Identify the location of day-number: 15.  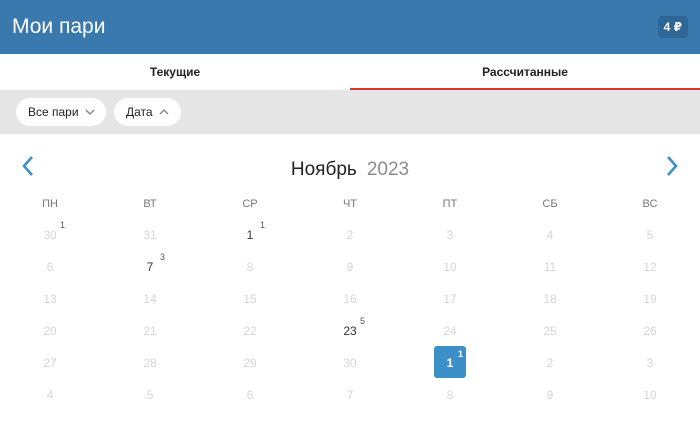
(250, 299).